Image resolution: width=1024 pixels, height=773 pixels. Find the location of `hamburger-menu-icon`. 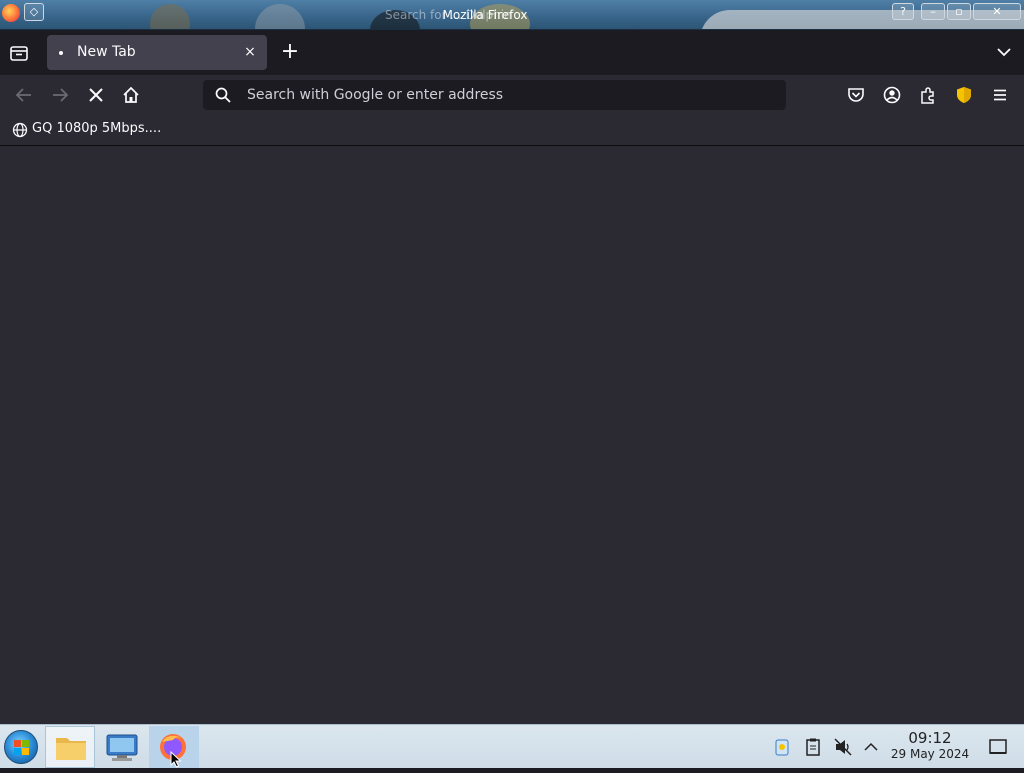

hamburger-menu-icon is located at coordinates (1000, 95).